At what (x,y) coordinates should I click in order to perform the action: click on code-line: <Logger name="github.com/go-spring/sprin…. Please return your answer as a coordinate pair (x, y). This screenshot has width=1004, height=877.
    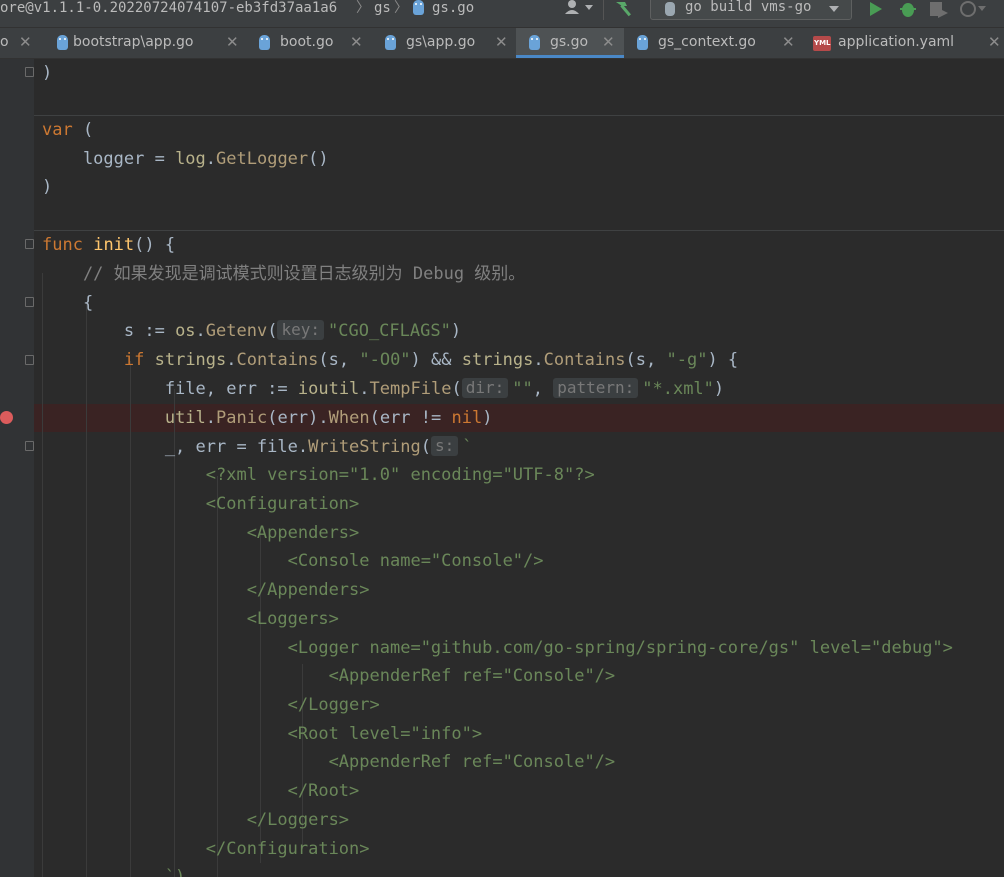
    Looking at the image, I should click on (497, 648).